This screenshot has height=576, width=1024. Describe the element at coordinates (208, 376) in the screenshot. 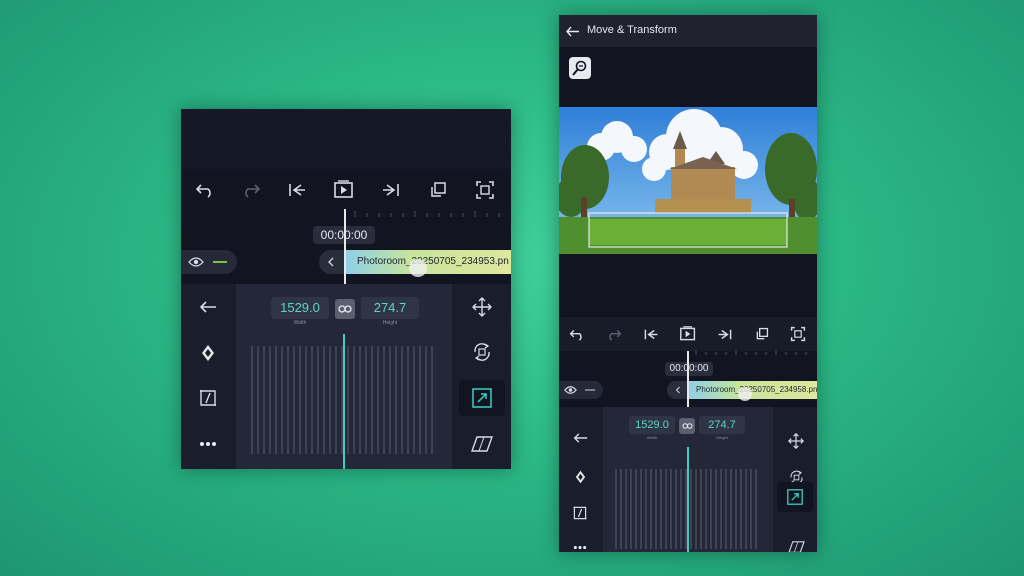

I see `left-tool-column` at that location.